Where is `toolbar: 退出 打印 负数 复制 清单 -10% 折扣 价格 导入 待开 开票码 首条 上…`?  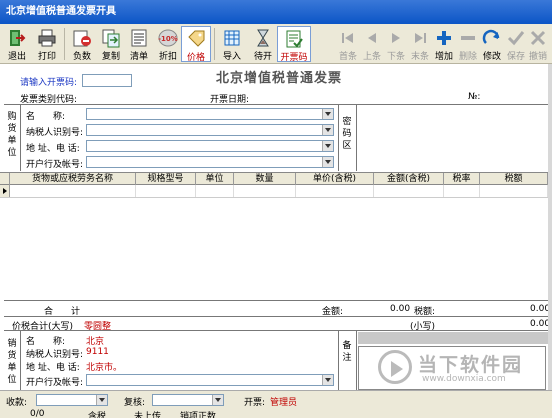
toolbar: 退出 打印 负数 复制 清单 -10% 折扣 价格 导入 待开 开票码 首条 上… is located at coordinates (276, 44).